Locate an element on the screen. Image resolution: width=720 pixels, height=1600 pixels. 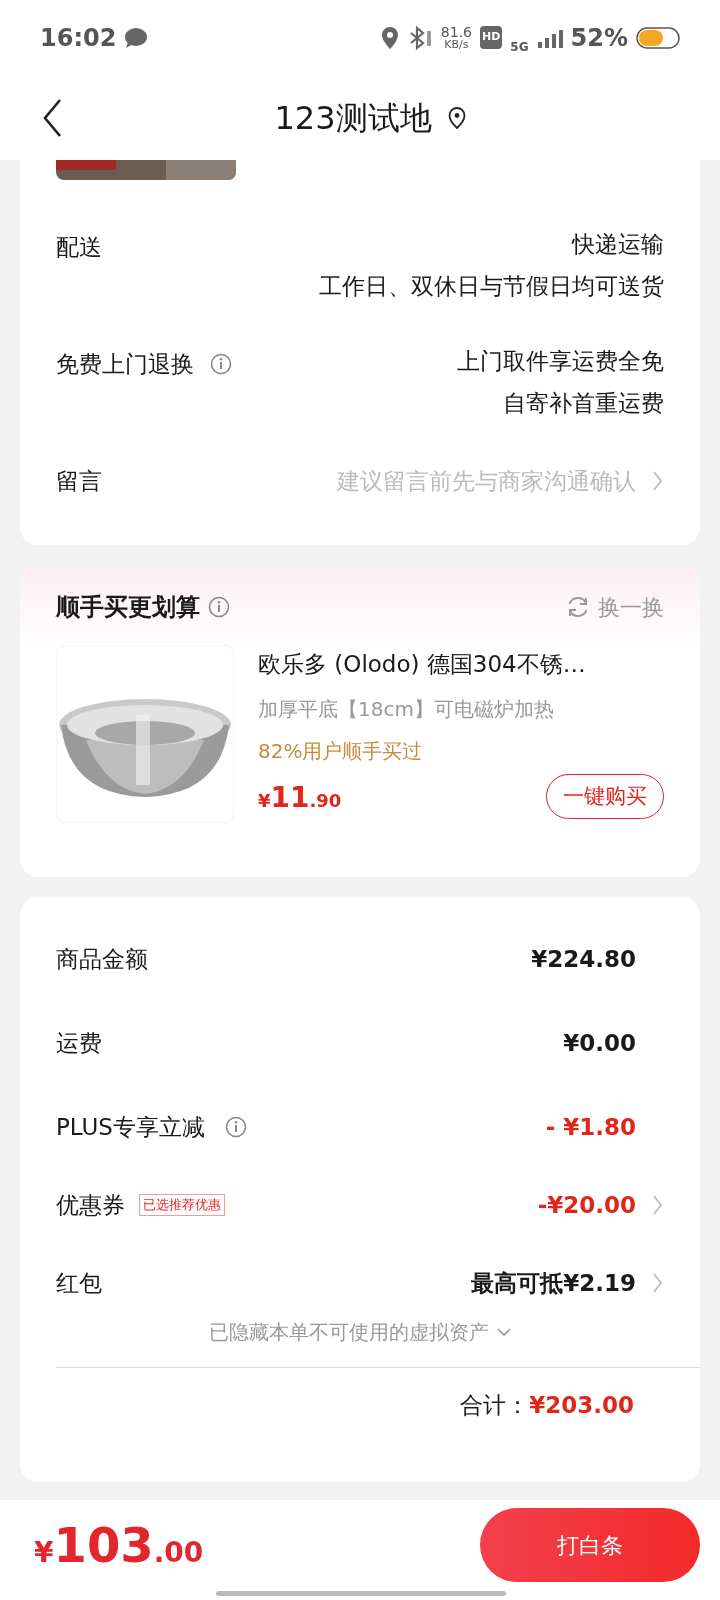
order-price: ¥103.00 is located at coordinates (119, 1545).